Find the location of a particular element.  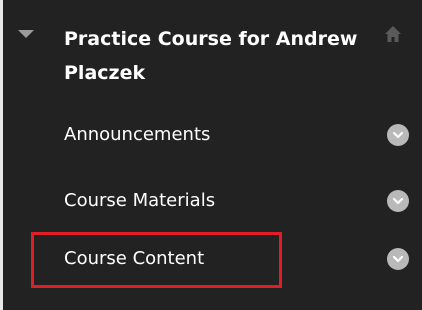

highlight-box is located at coordinates (156, 260).